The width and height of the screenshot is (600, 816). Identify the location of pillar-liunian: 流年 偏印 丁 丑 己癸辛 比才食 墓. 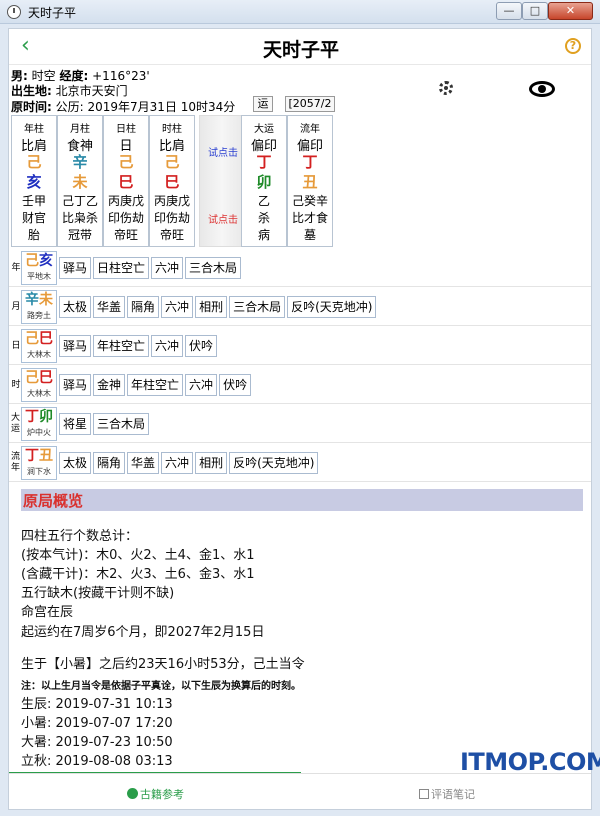
(310, 181).